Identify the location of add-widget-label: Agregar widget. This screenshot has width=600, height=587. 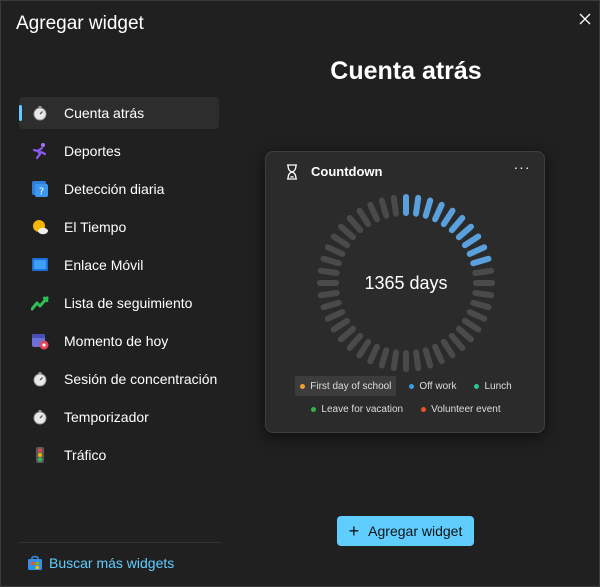
(415, 531).